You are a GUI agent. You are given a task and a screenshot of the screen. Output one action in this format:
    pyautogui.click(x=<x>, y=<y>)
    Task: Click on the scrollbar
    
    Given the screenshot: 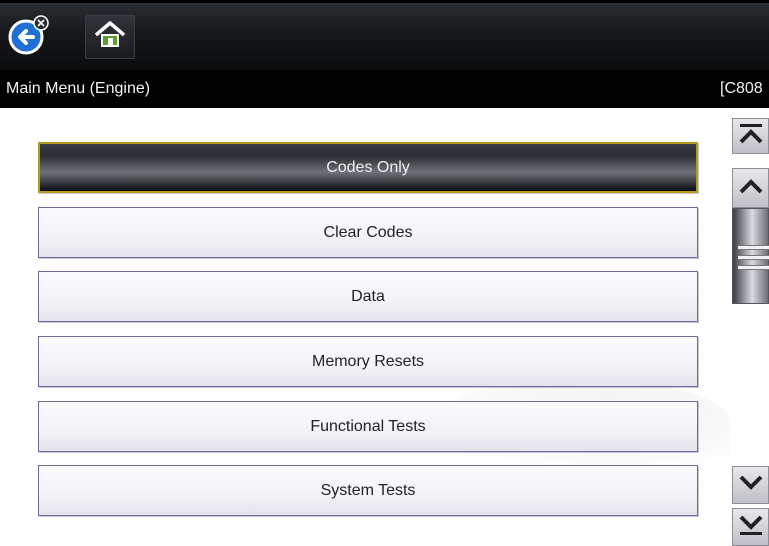 What is the action you would take?
    pyautogui.click(x=750, y=327)
    